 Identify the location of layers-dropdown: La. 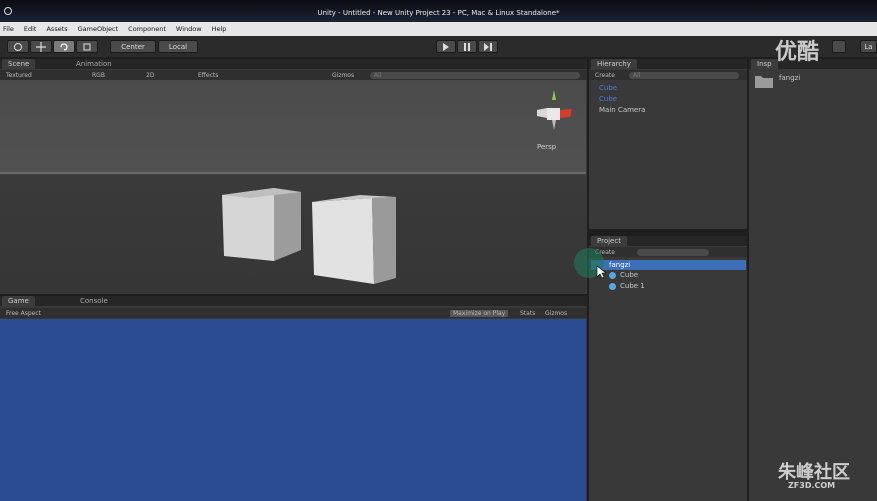
(868, 46).